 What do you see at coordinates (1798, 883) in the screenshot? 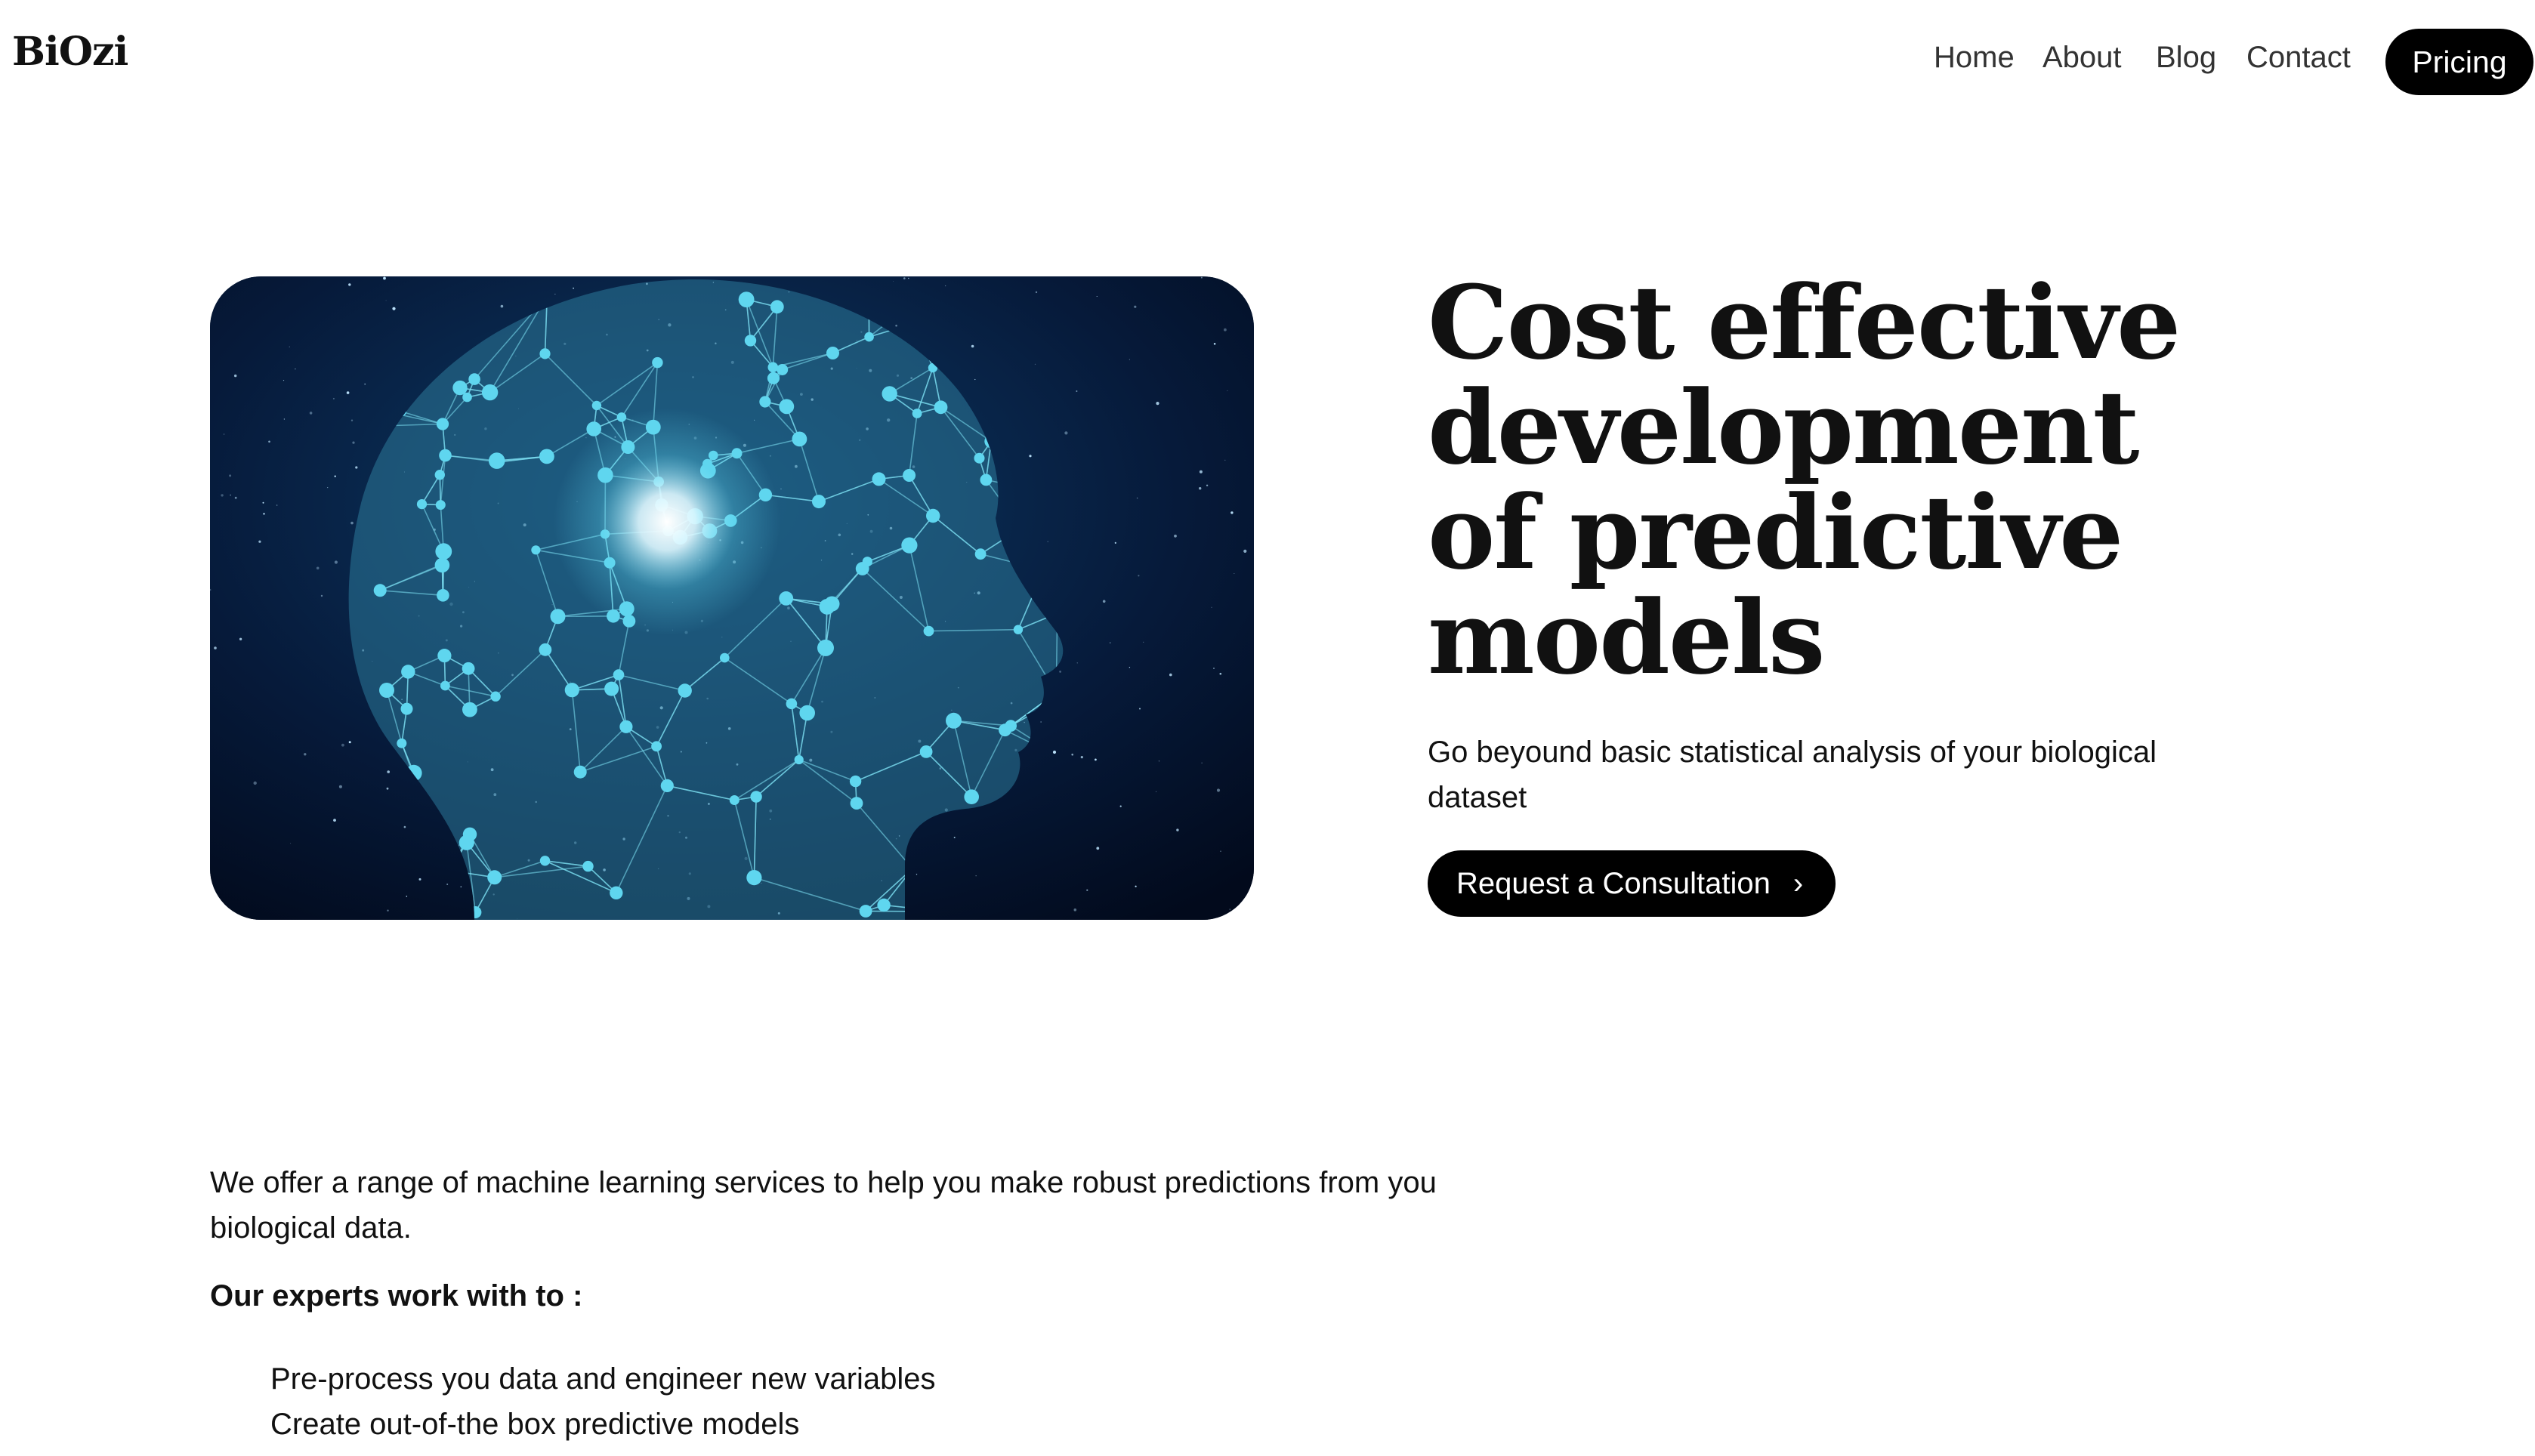
I see `chevron-right-icon: ›` at bounding box center [1798, 883].